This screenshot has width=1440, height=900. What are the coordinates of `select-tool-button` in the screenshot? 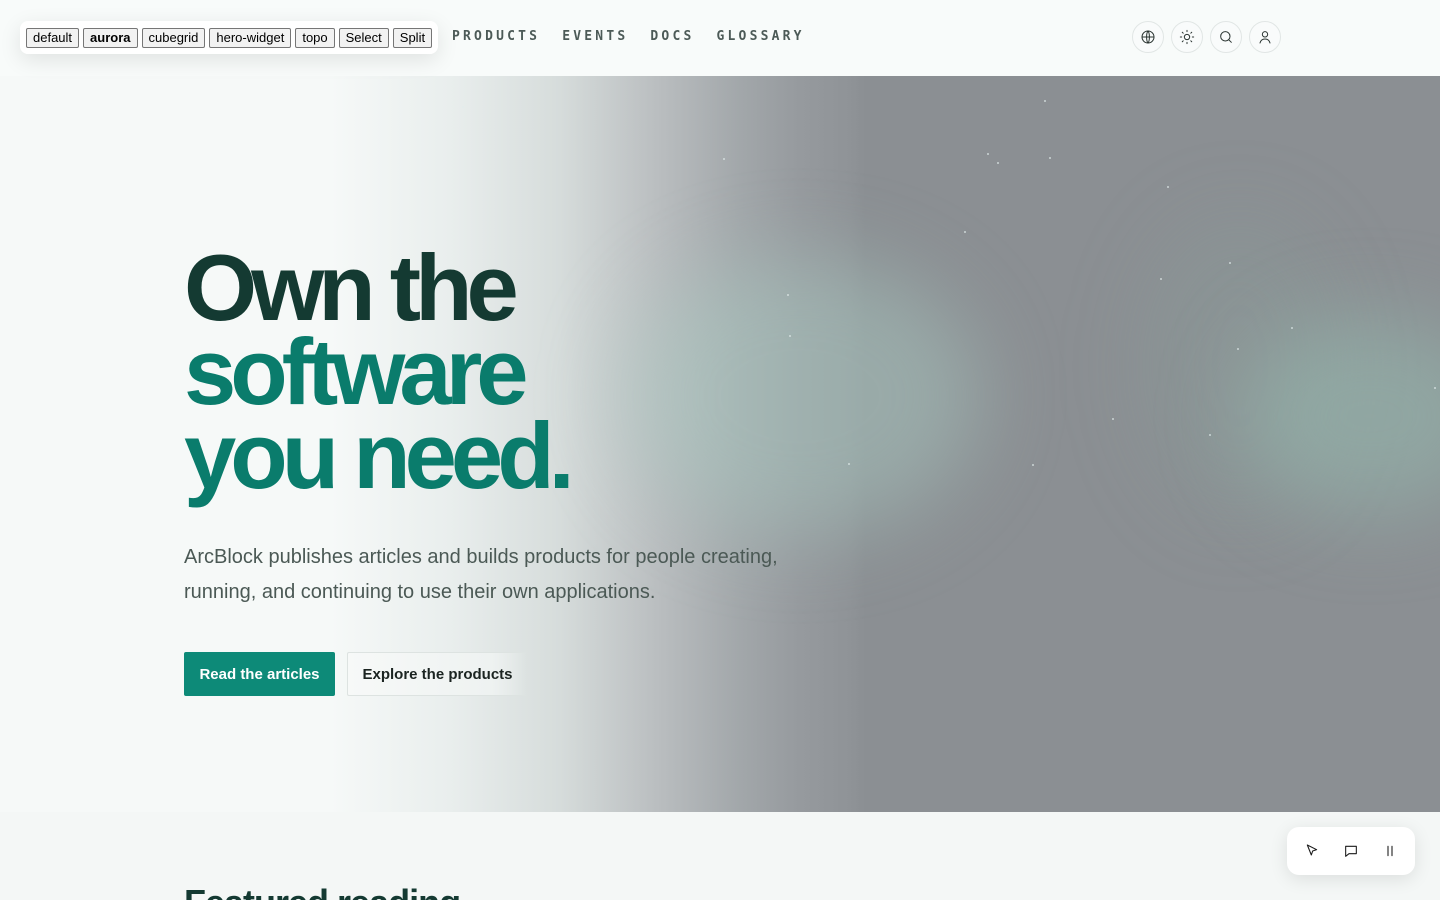 It's located at (1312, 851).